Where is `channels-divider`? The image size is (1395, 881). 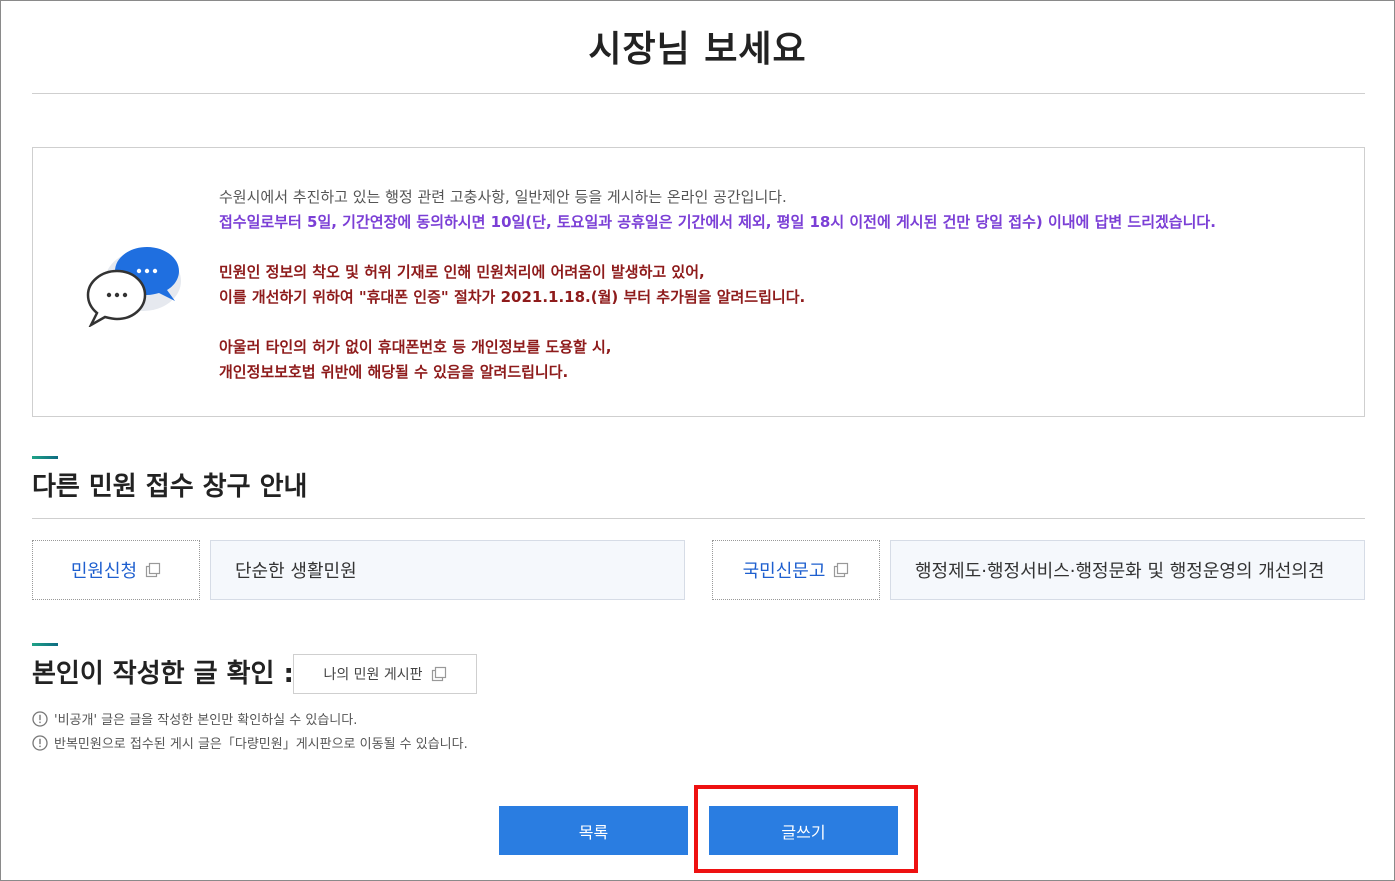 channels-divider is located at coordinates (698, 518).